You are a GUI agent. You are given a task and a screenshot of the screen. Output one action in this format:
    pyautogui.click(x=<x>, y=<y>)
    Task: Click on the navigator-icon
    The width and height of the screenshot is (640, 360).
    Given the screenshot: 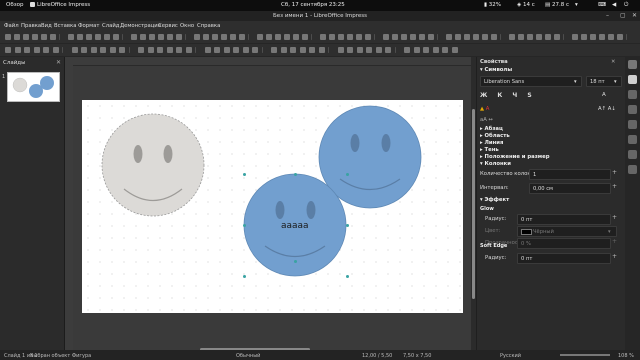 What is the action you would take?
    pyautogui.click(x=632, y=169)
    